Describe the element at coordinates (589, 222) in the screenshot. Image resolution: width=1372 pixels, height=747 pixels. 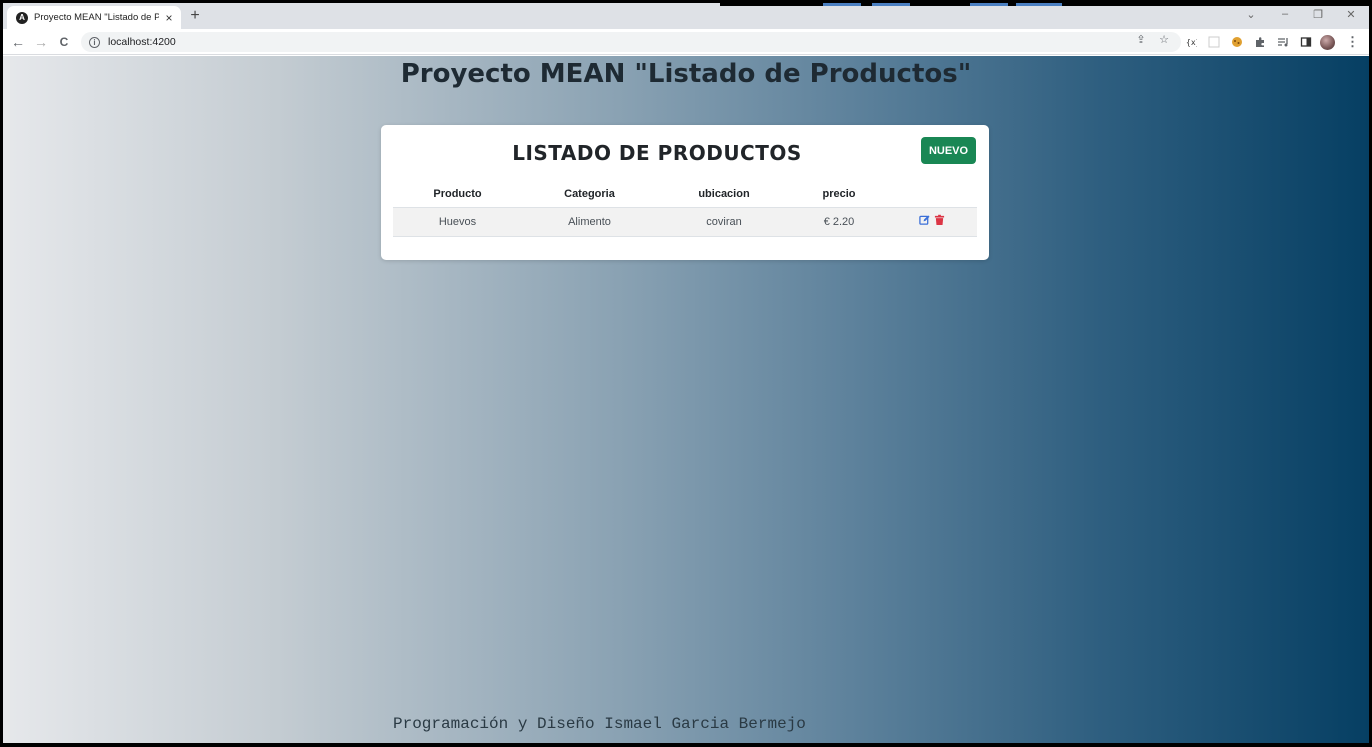
I see `cell-categoria: Alimento` at that location.